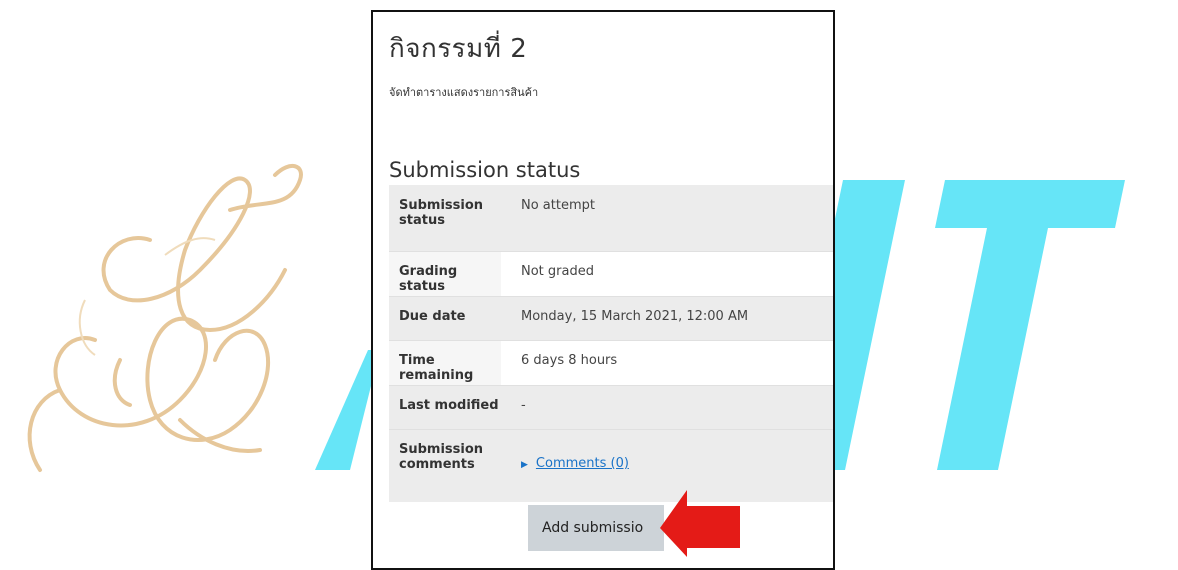  I want to click on row-label: Grading status, so click(445, 274).